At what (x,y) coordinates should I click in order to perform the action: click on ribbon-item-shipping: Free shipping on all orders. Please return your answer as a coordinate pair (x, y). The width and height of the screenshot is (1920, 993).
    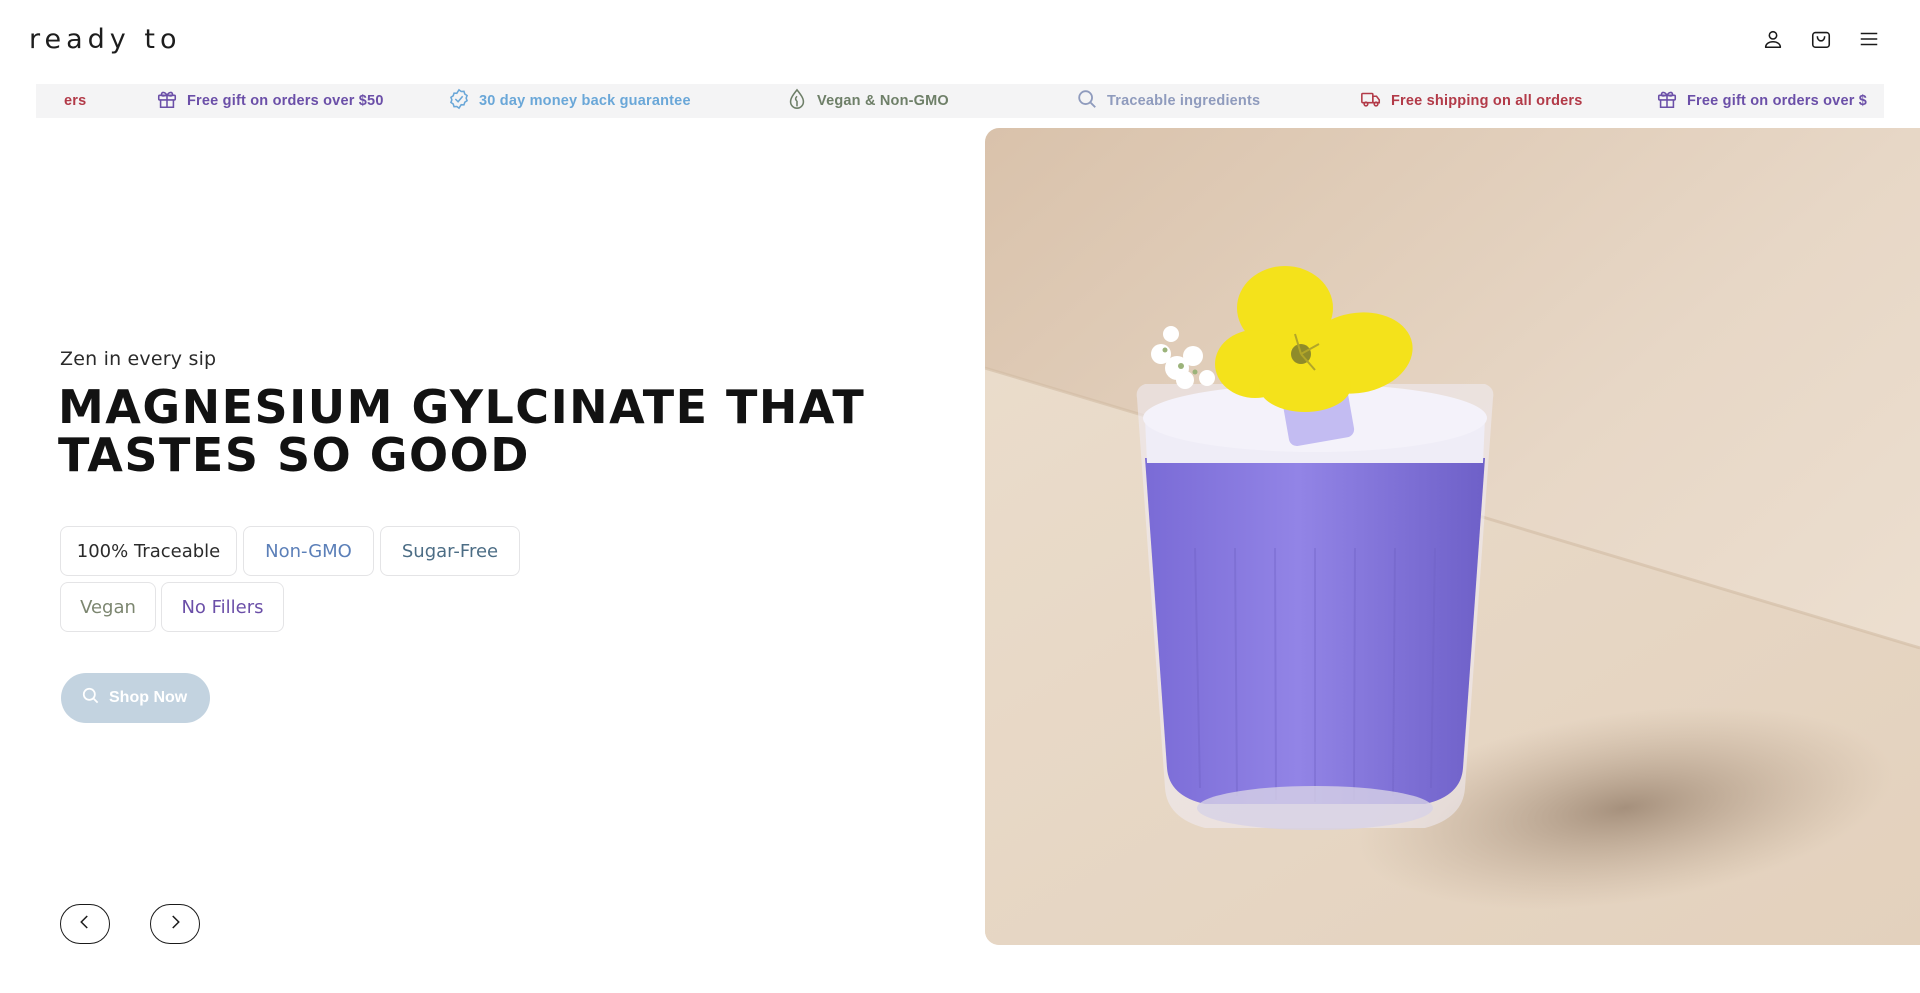
    Looking at the image, I should click on (1471, 101).